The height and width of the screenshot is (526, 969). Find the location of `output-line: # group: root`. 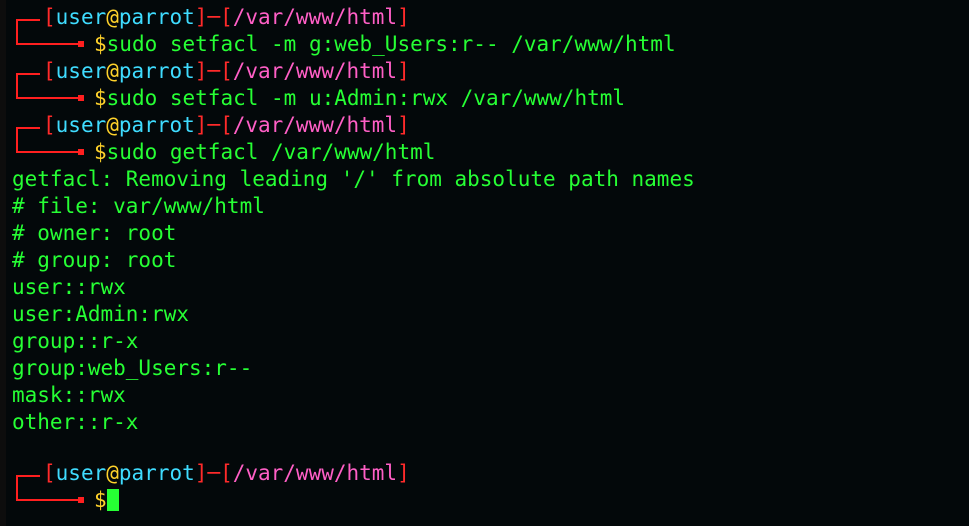

output-line: # group: root is located at coordinates (94, 260).